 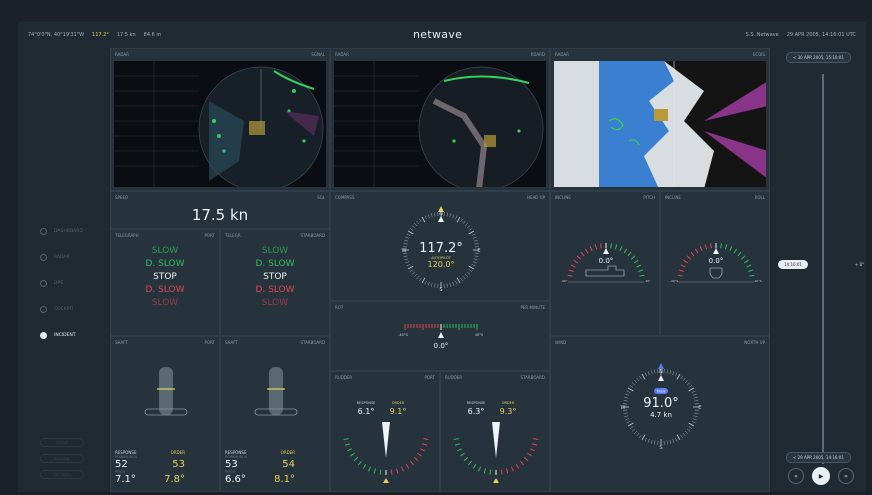 I want to click on sidebar-item-incident: INCIDENT, so click(x=75, y=335).